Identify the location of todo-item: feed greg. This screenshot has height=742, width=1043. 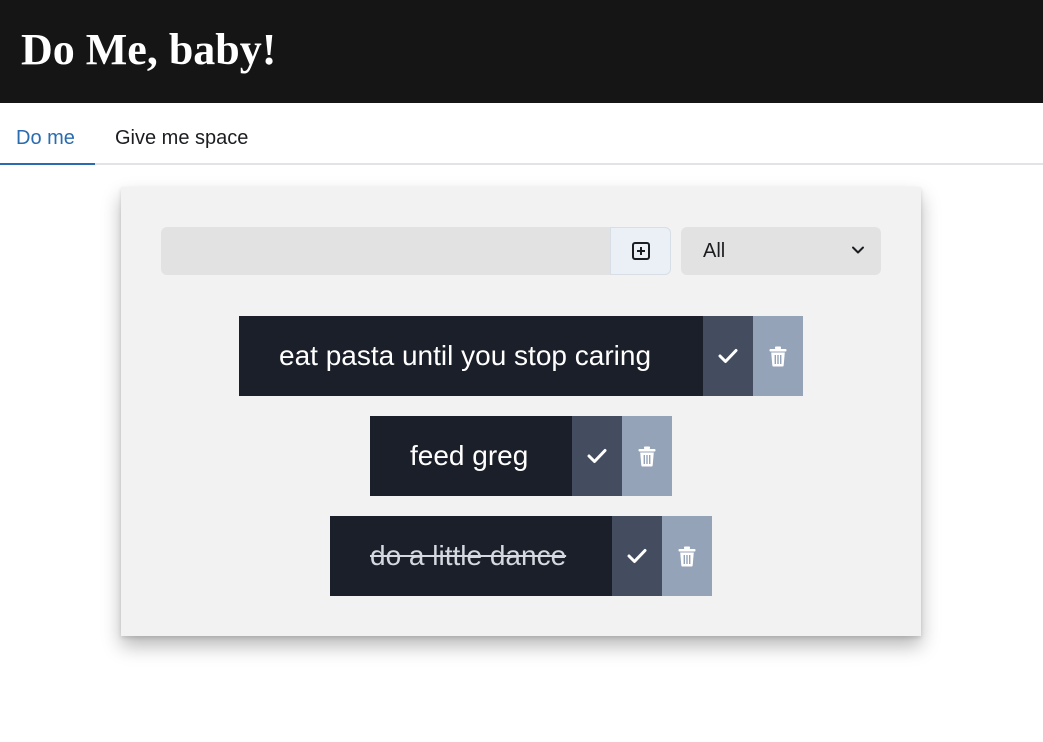
(521, 456).